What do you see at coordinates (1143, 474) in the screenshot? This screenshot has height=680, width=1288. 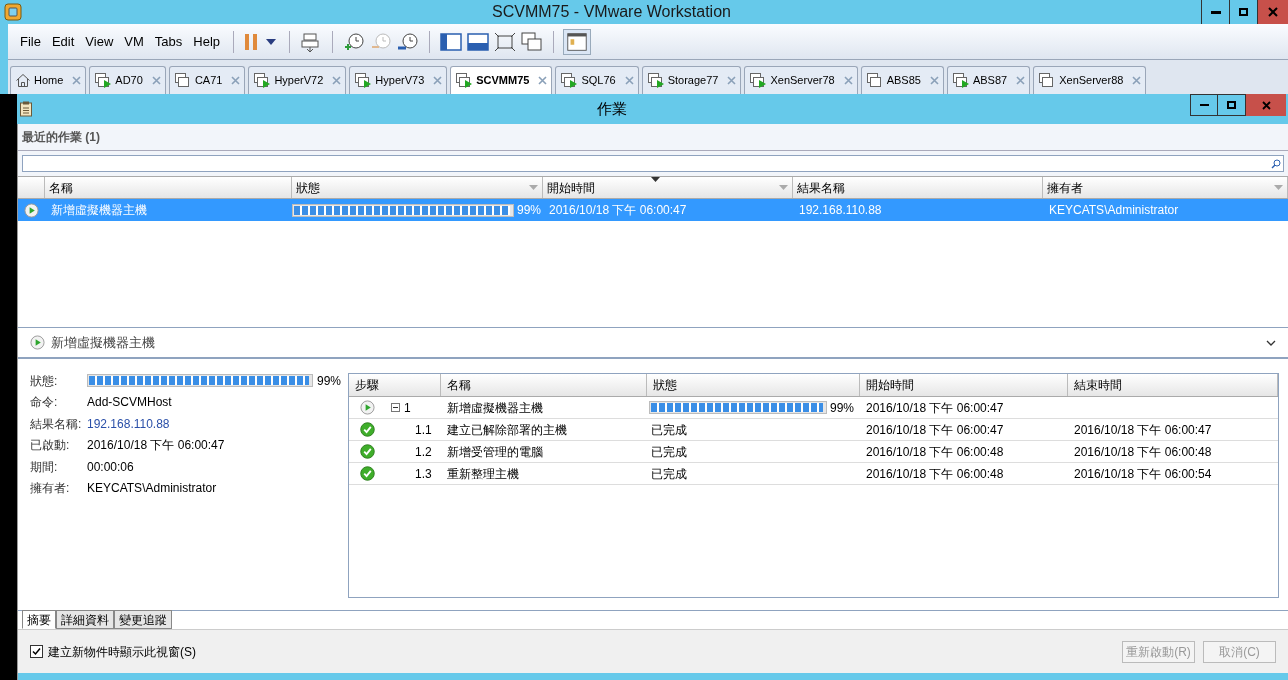 I see `table-cell-text: 2016/10/18 下午 06:00:54` at bounding box center [1143, 474].